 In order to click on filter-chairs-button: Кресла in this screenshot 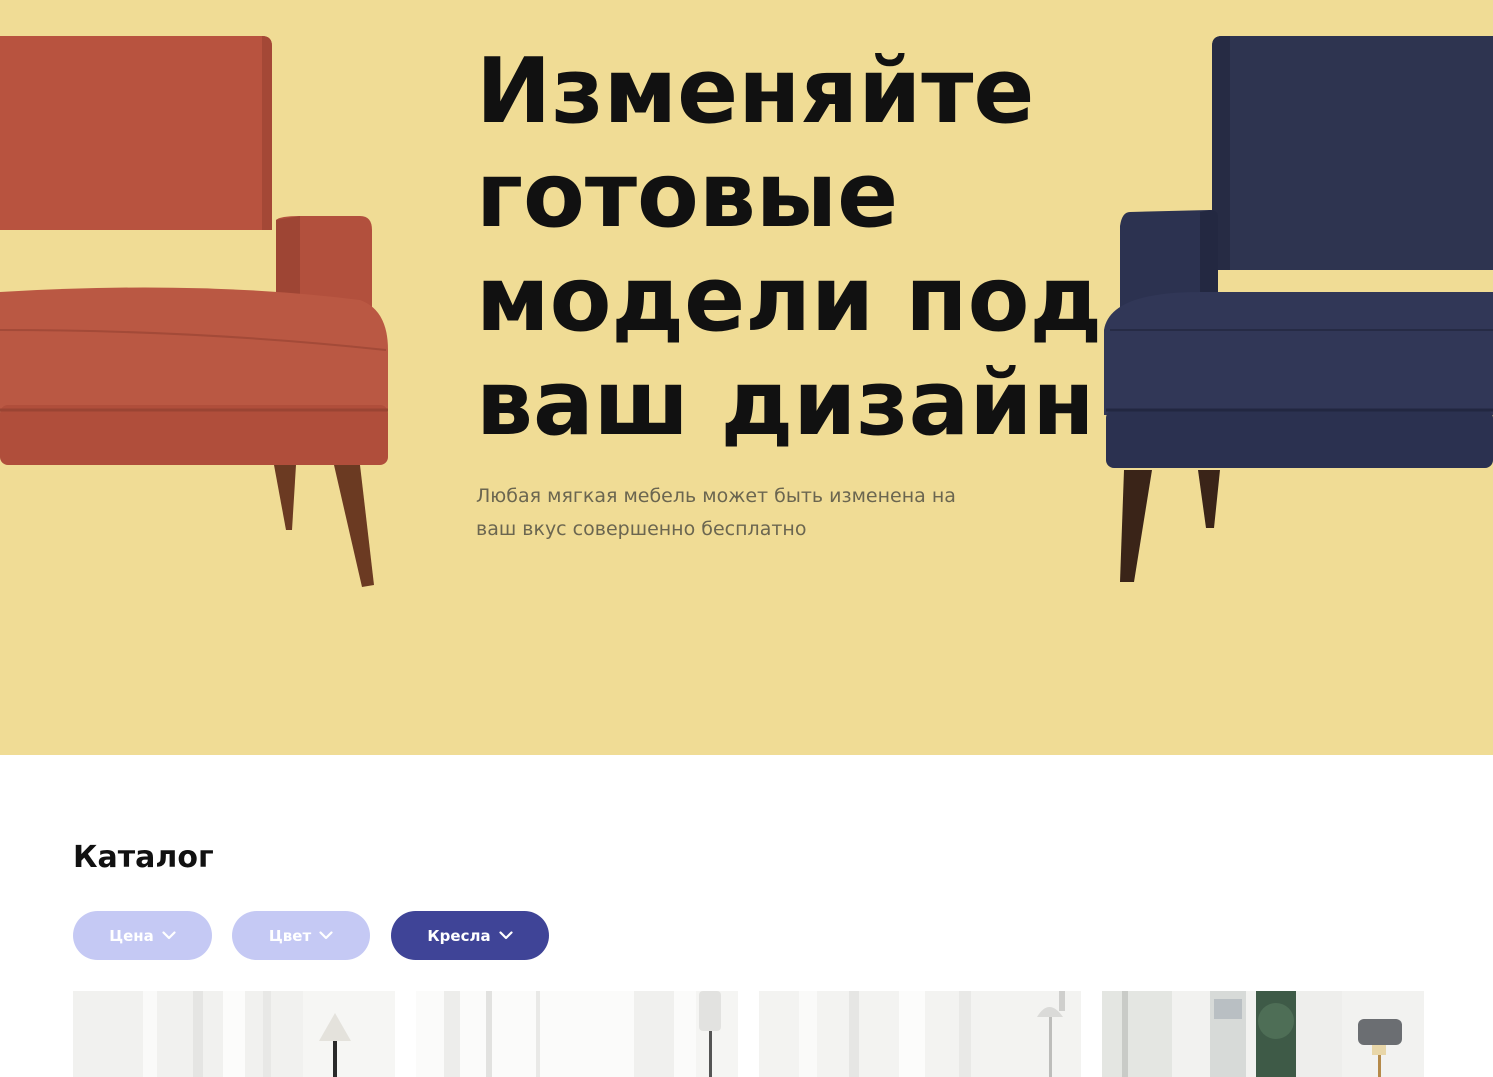, I will do `click(470, 935)`.